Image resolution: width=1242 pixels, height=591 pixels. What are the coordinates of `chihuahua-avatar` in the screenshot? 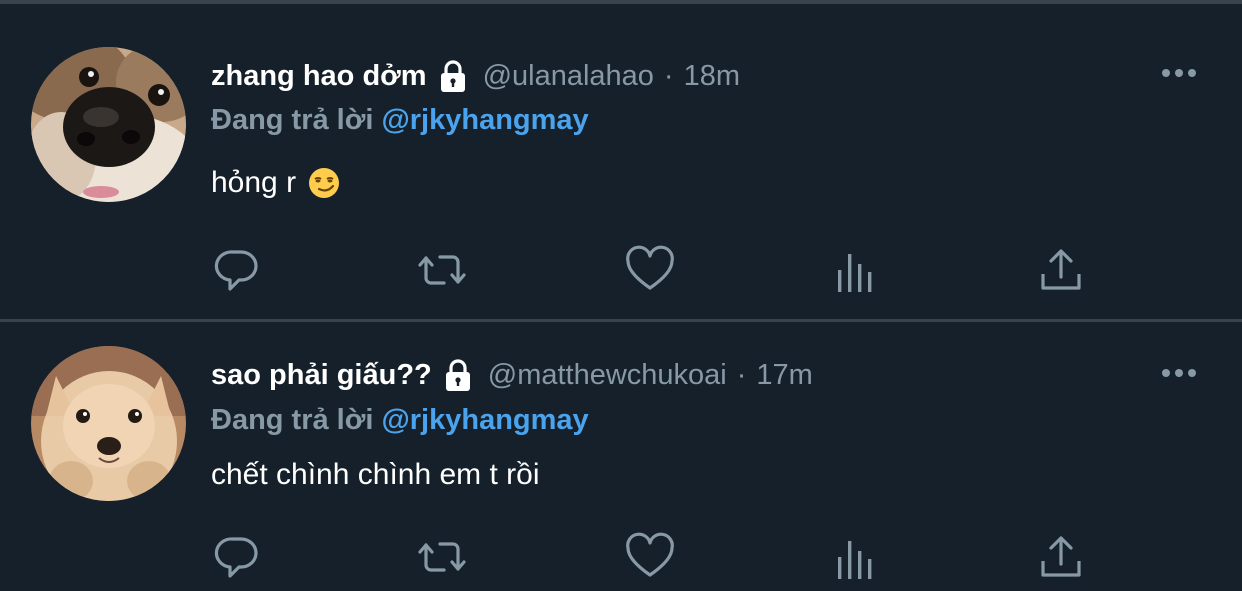 It's located at (108, 423).